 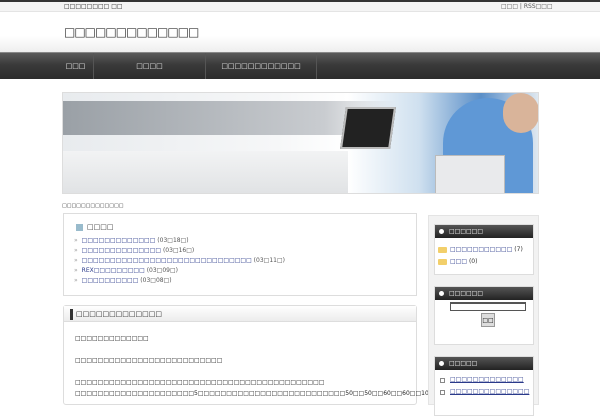 I want to click on list-item: » REX□□□□□□□□□ (03□09□), so click(x=179, y=271).